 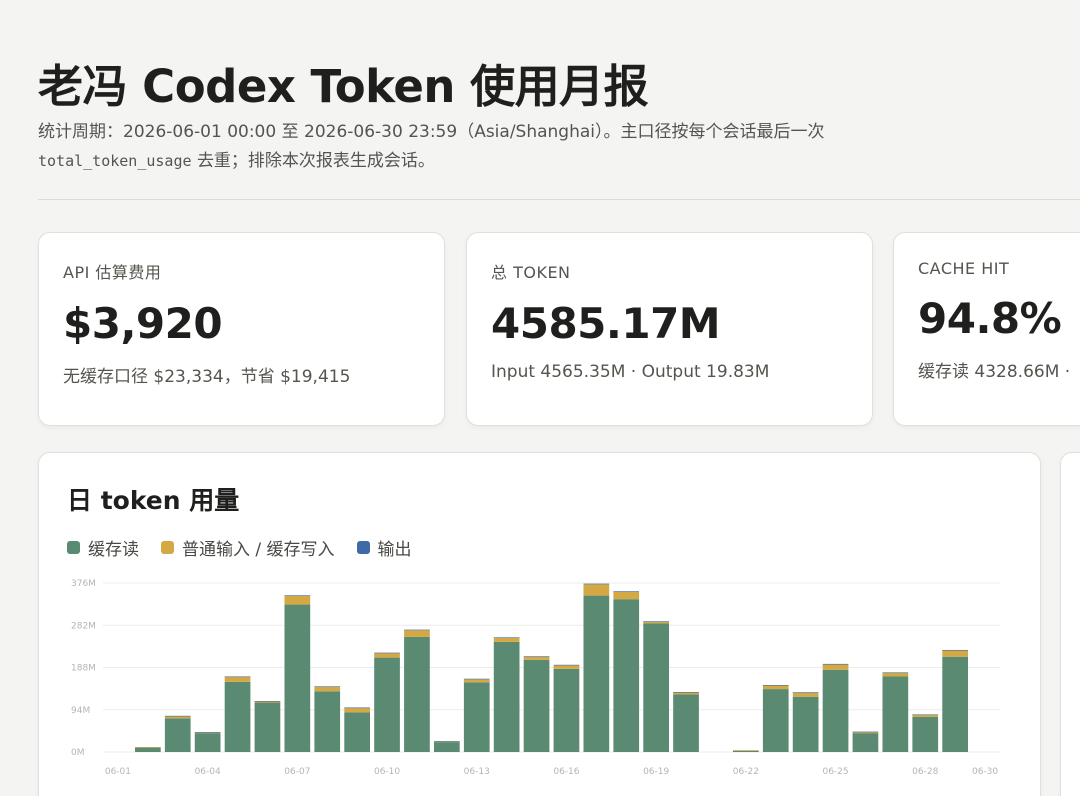 What do you see at coordinates (143, 323) in the screenshot?
I see `kpi-value: $3,920` at bounding box center [143, 323].